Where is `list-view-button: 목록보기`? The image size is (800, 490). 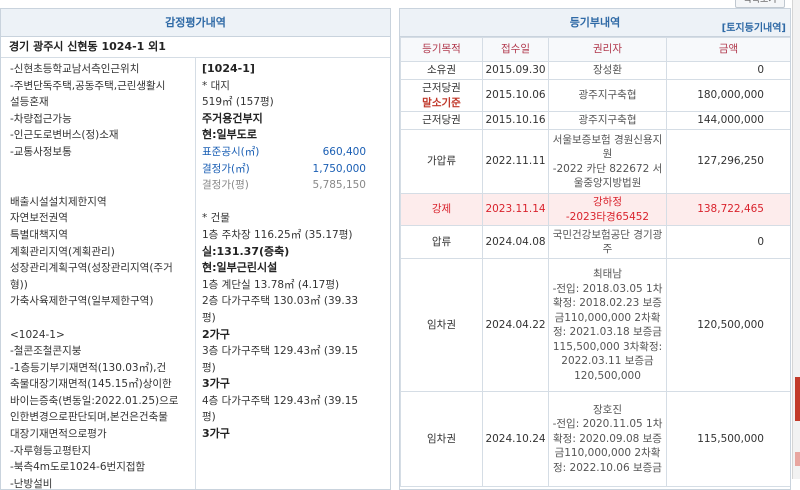 list-view-button: 목록보기 is located at coordinates (760, 4).